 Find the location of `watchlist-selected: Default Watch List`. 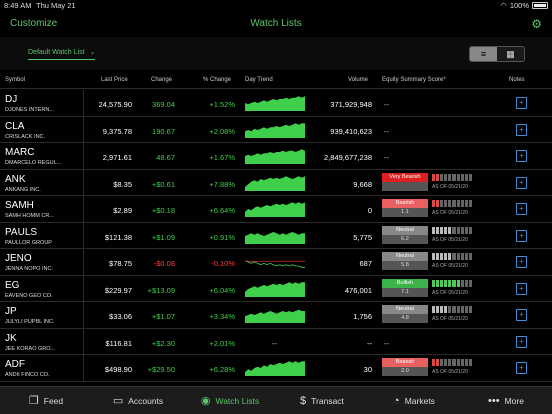

watchlist-selected: Default Watch List is located at coordinates (56, 52).